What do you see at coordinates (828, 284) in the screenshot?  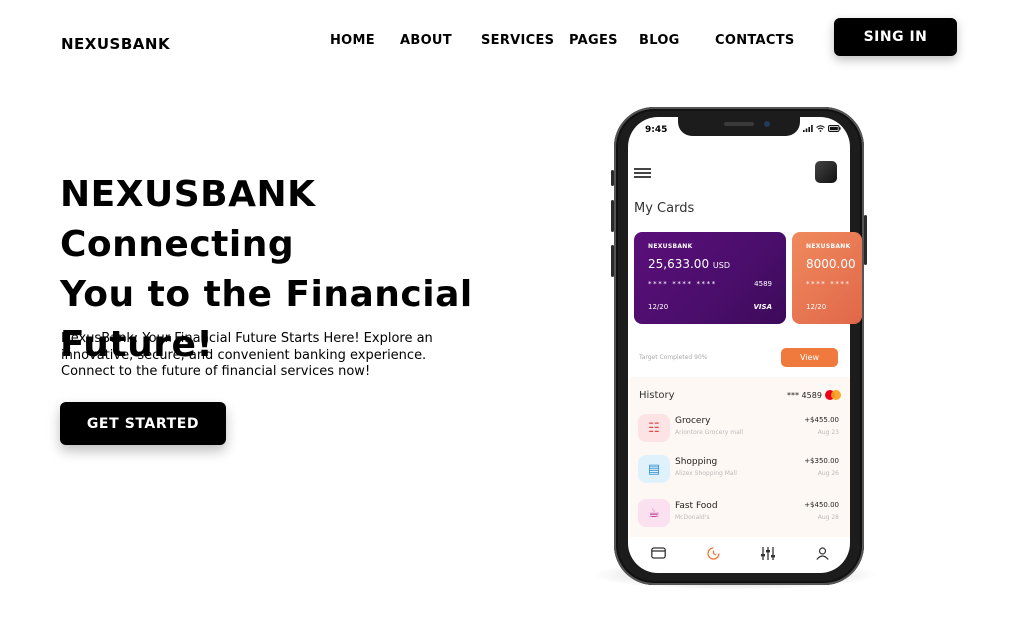 I see `card-number-mask: **** ****` at bounding box center [828, 284].